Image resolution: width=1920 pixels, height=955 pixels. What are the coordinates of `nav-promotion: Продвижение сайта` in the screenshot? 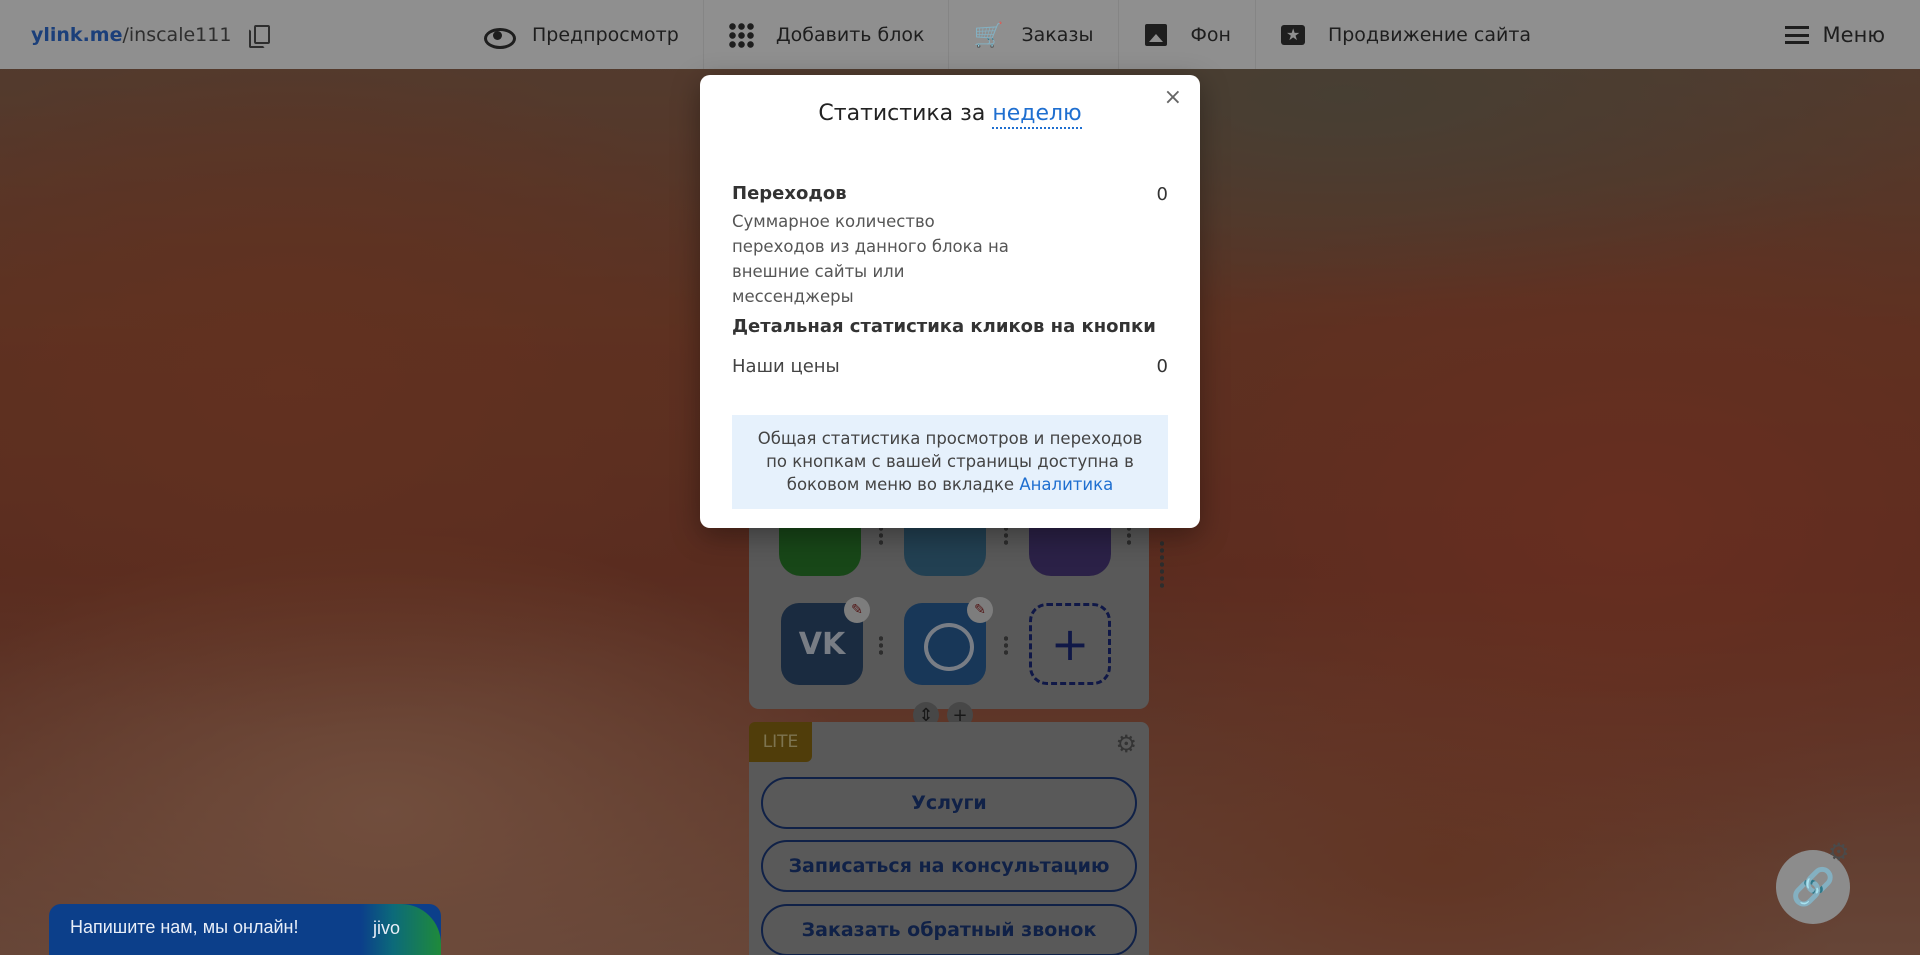 It's located at (1405, 34).